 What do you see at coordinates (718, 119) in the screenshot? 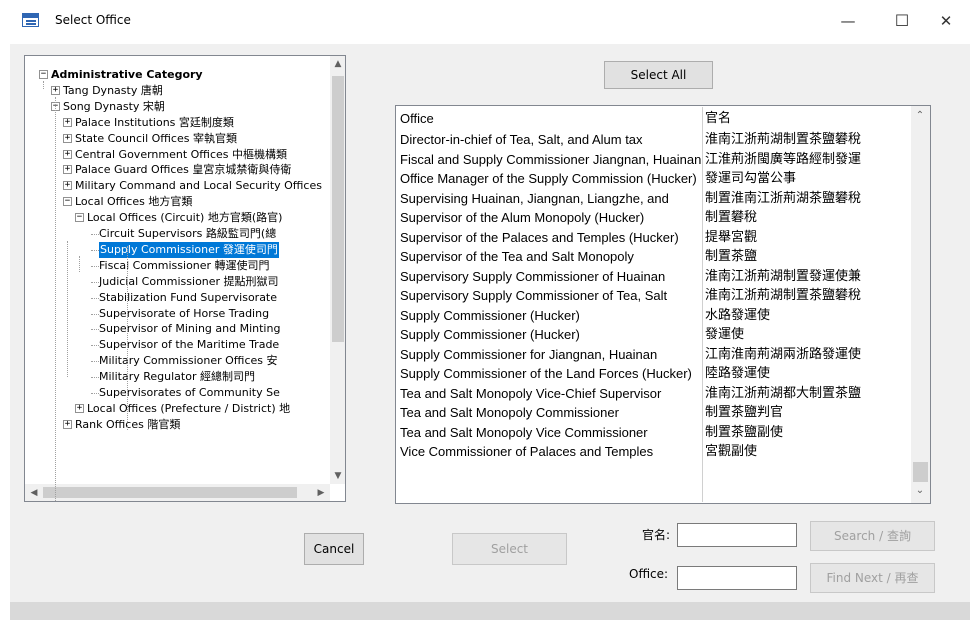
I see `column-header-guanming: 官名` at bounding box center [718, 119].